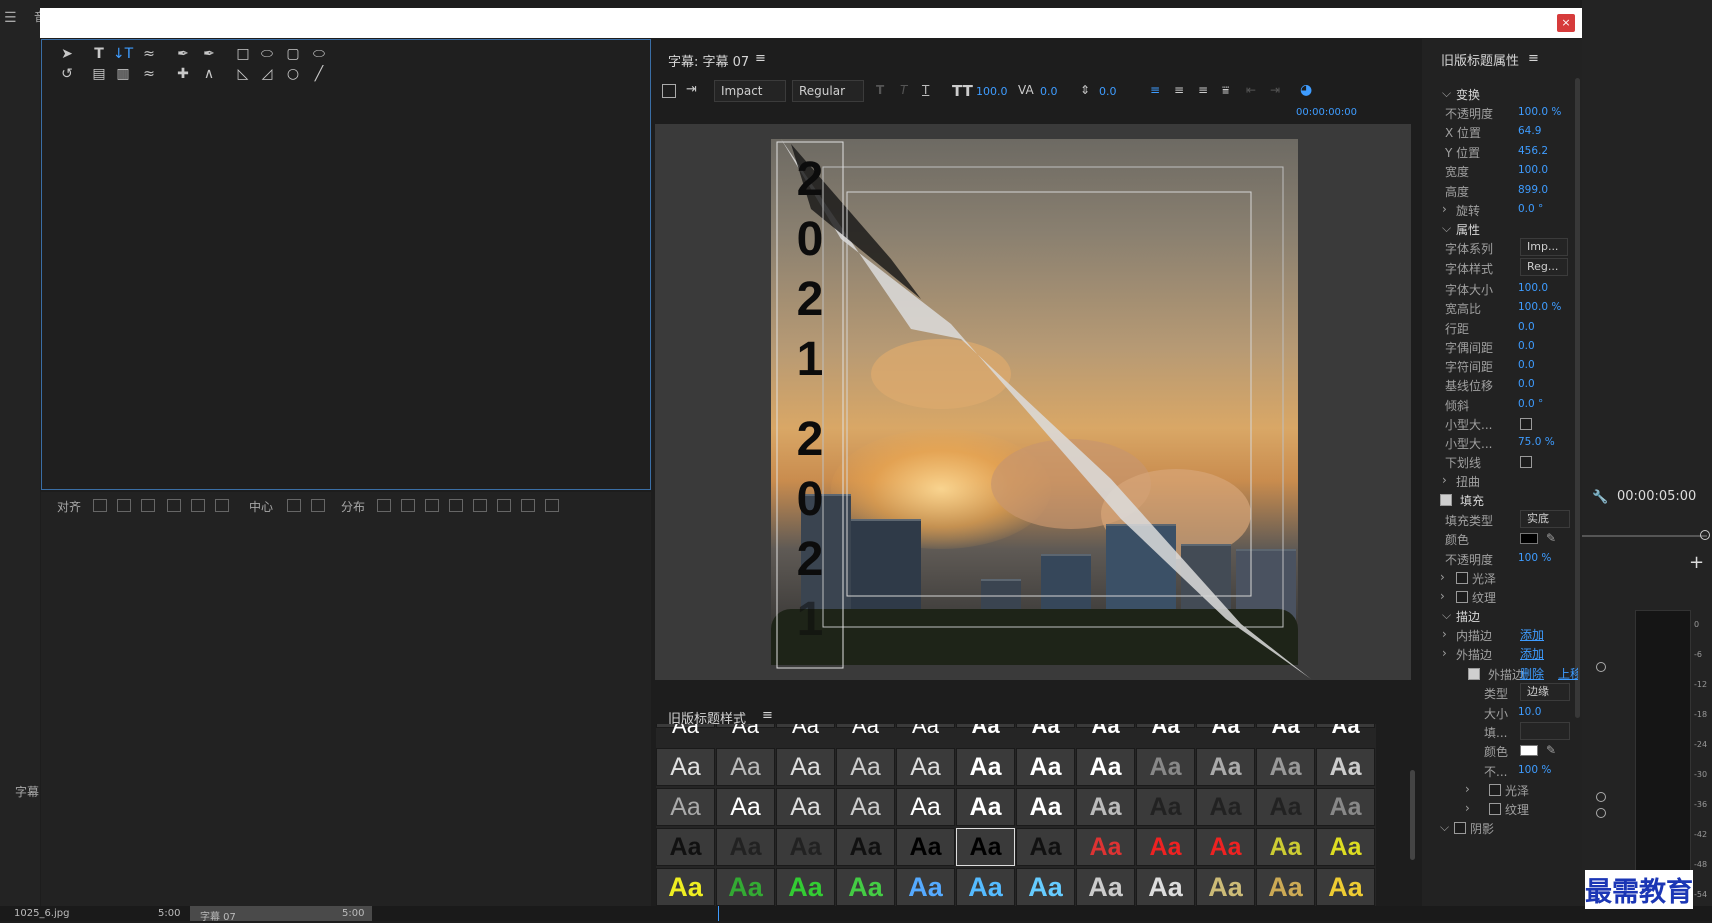 This screenshot has width=1712, height=923. What do you see at coordinates (1108, 91) in the screenshot?
I see `leading-value: 0.0` at bounding box center [1108, 91].